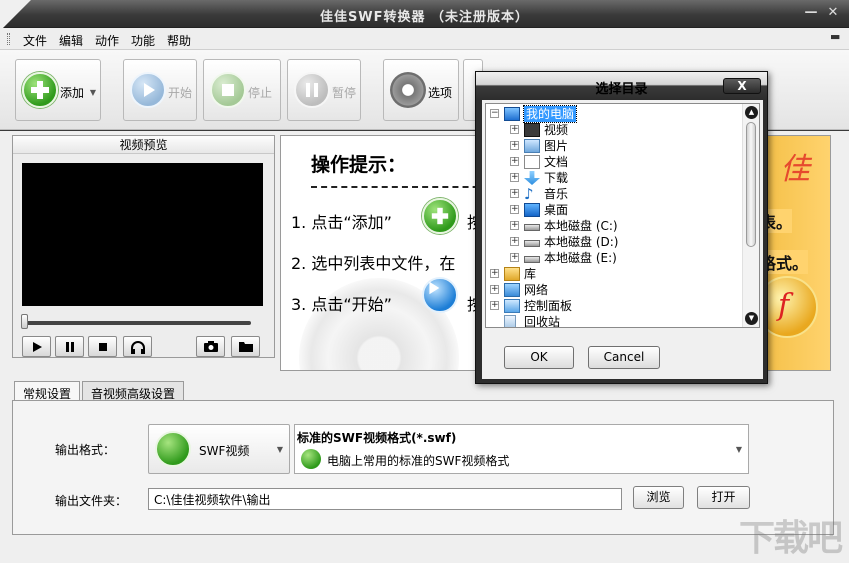 The width and height of the screenshot is (849, 563). I want to click on scroll-up-icon: ▲, so click(751, 112).